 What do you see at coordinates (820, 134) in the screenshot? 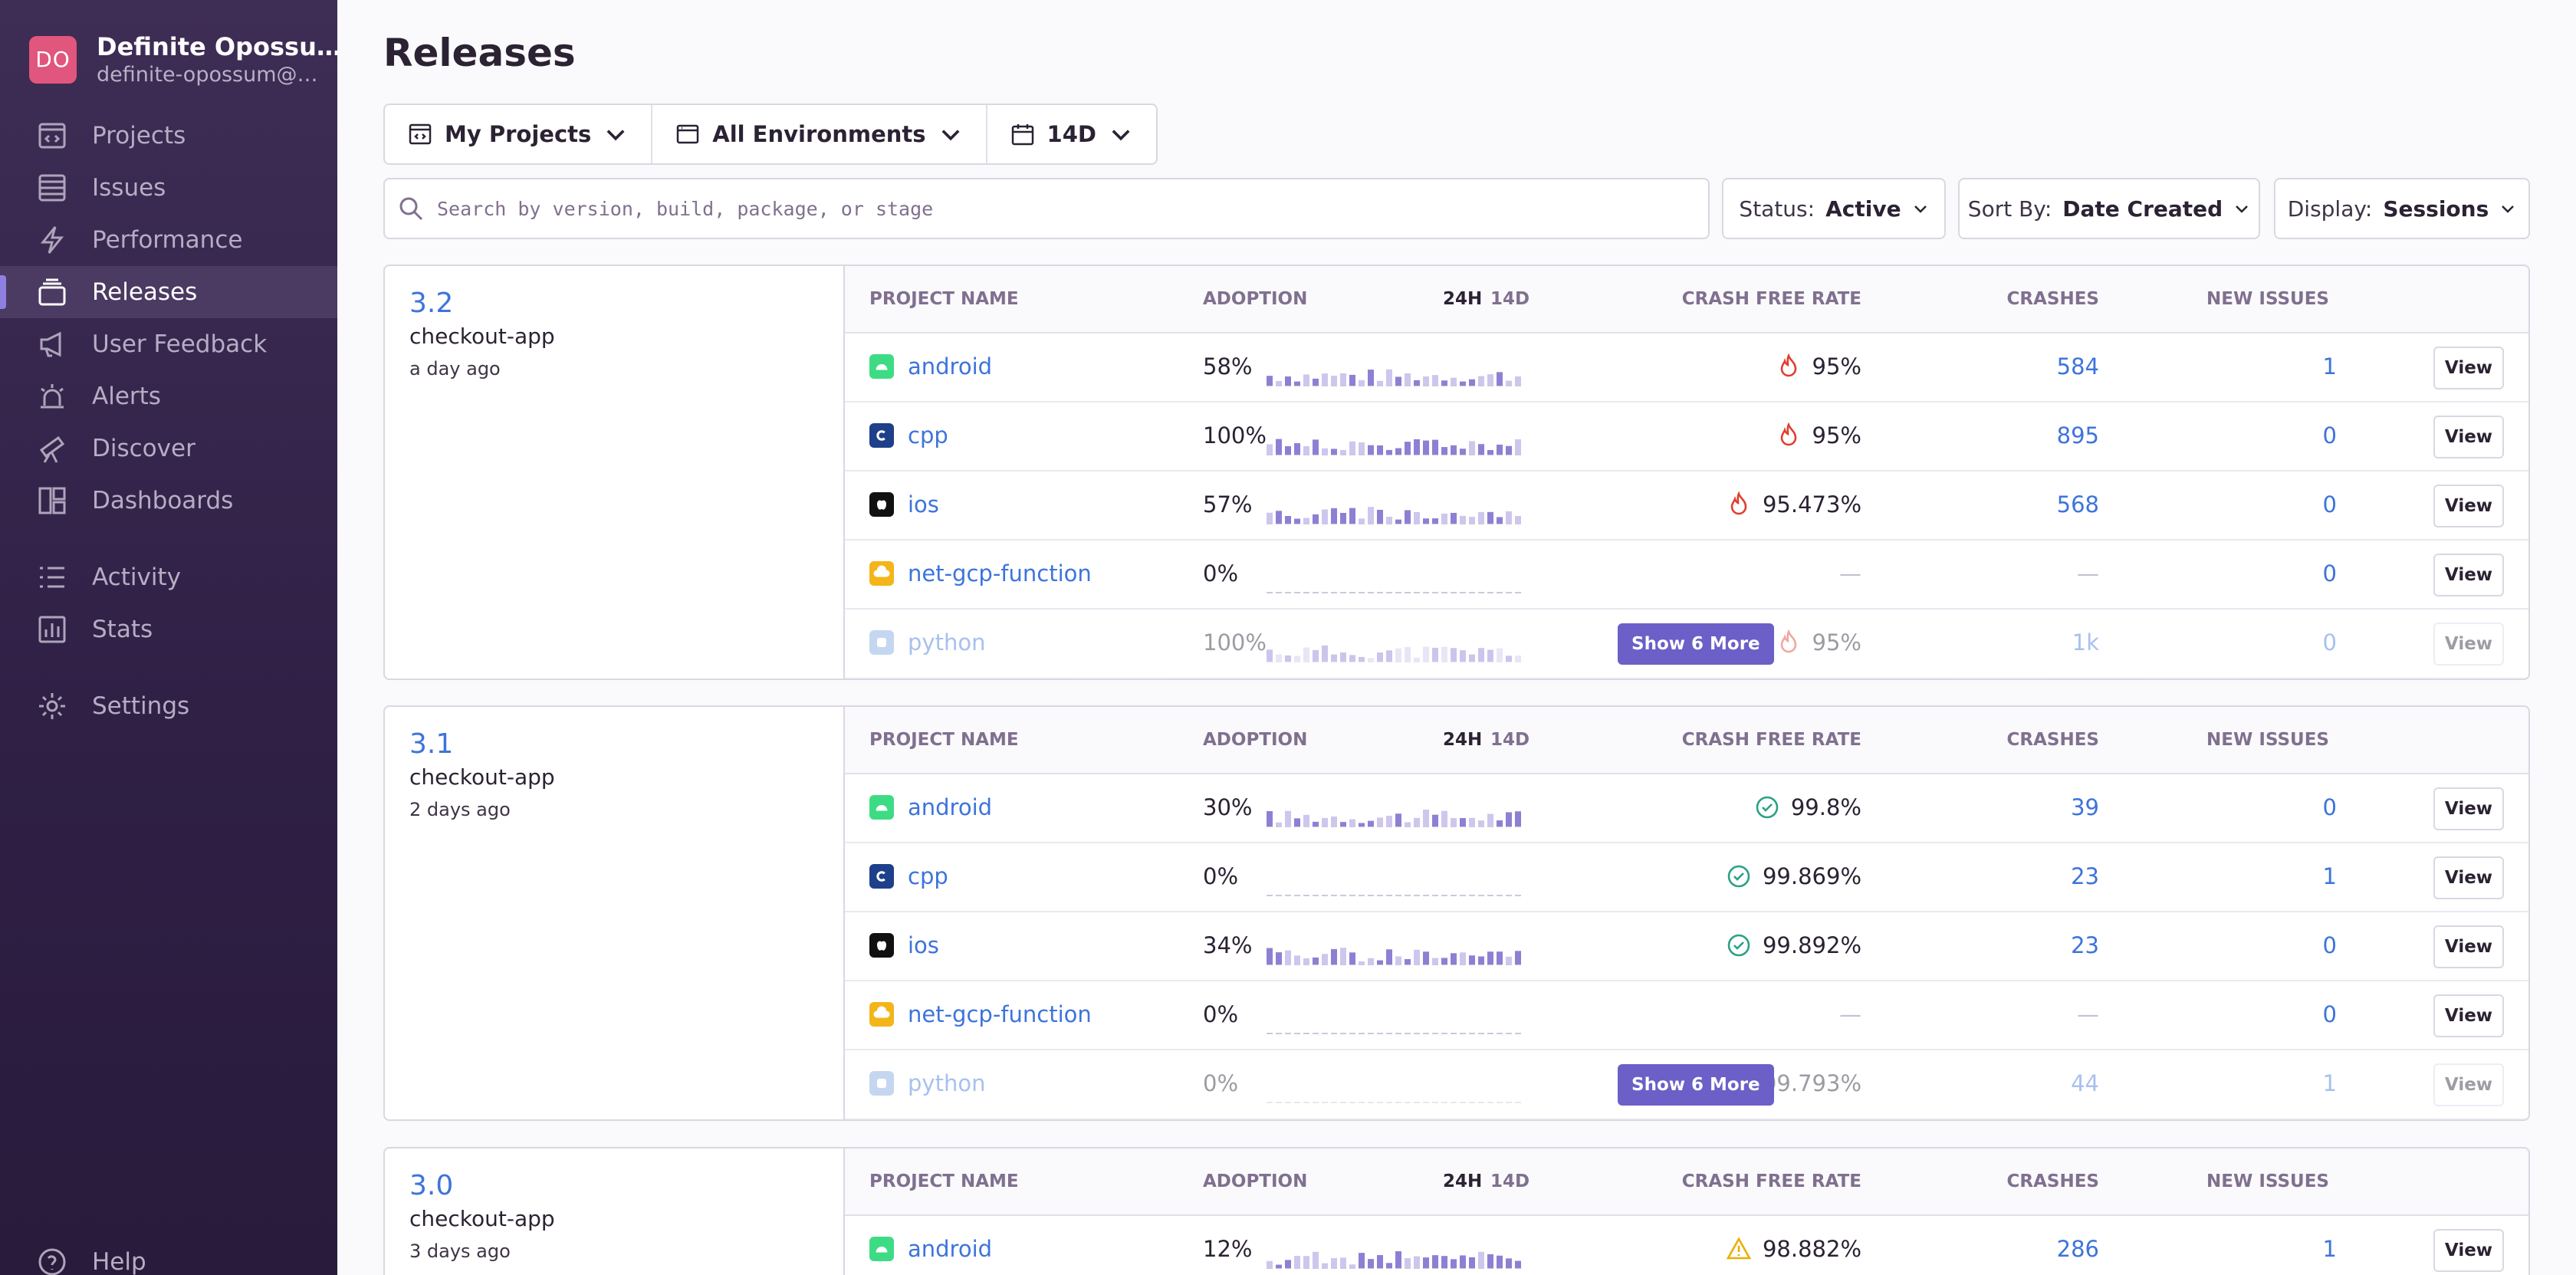
I see `environment-filter: All Environments` at bounding box center [820, 134].